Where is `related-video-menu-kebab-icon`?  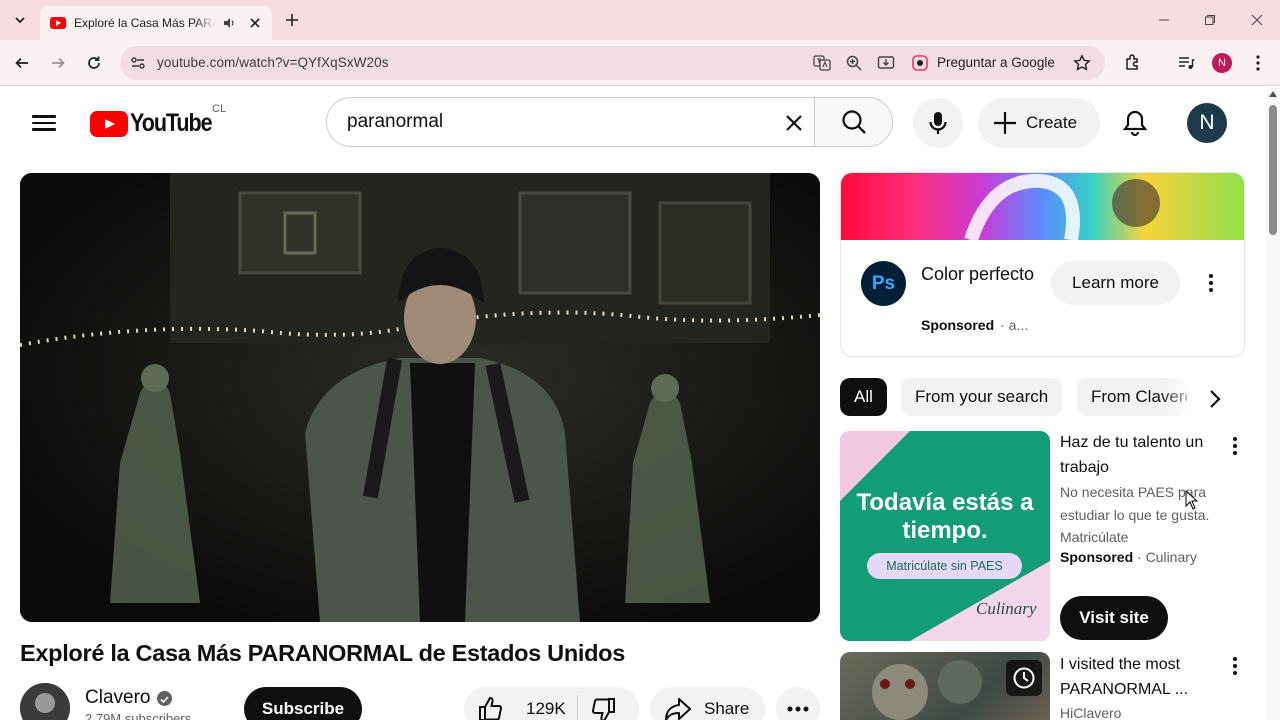 related-video-menu-kebab-icon is located at coordinates (1235, 666).